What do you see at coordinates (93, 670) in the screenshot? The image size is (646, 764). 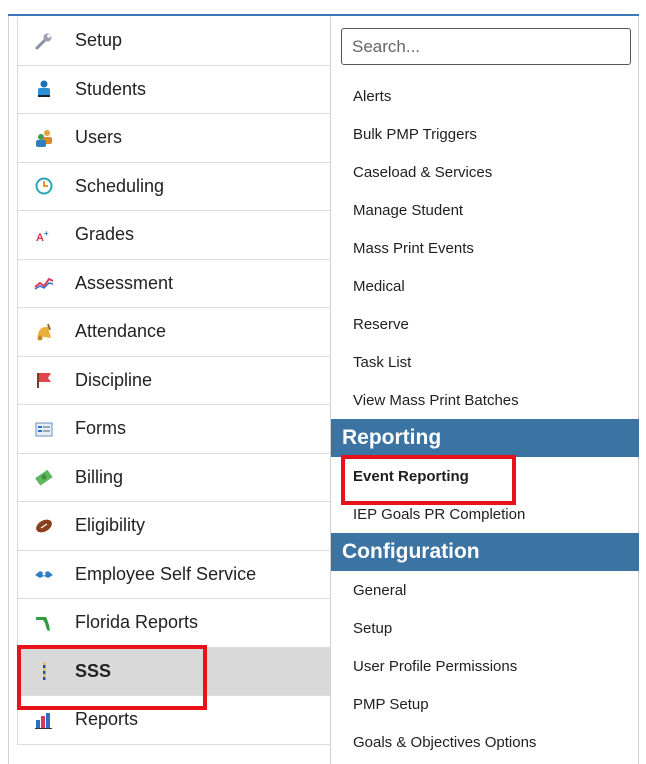 I see `menu-label: SSS` at bounding box center [93, 670].